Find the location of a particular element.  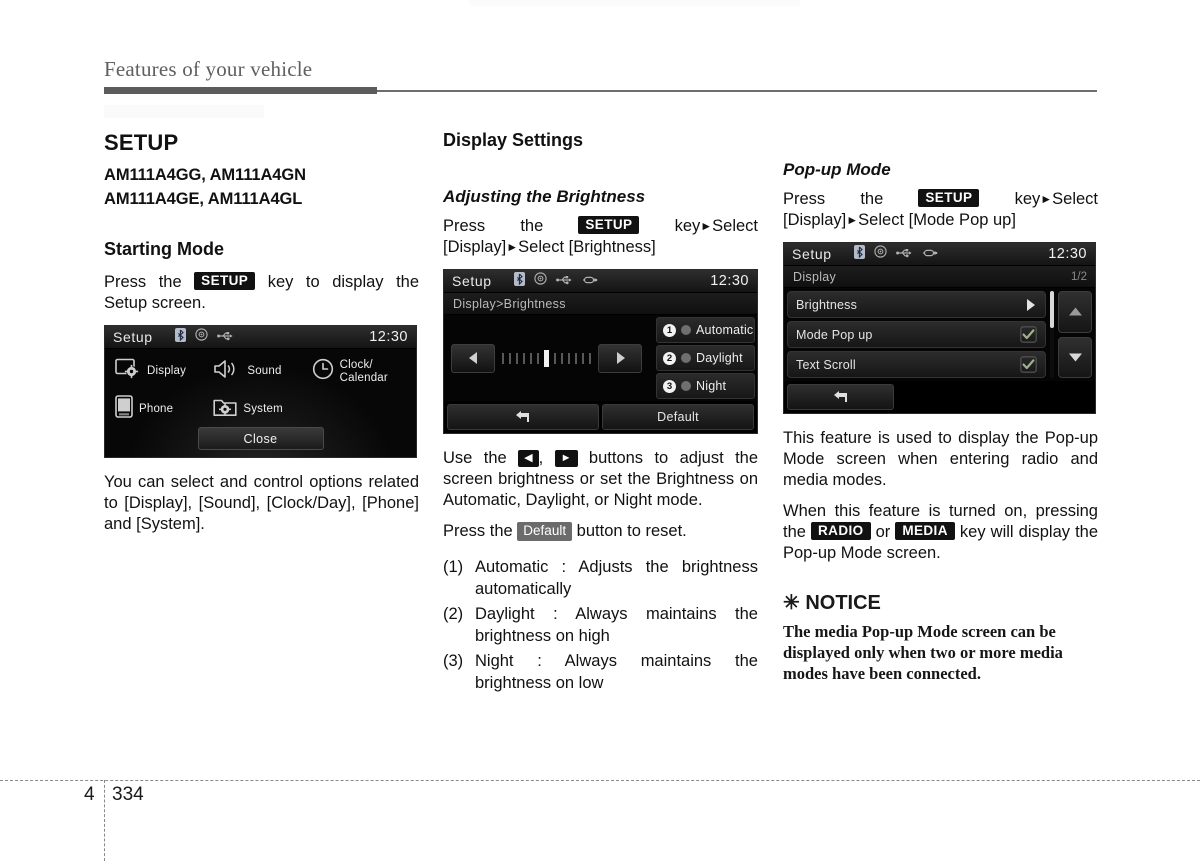

brightness-slider-group is located at coordinates (550, 358).